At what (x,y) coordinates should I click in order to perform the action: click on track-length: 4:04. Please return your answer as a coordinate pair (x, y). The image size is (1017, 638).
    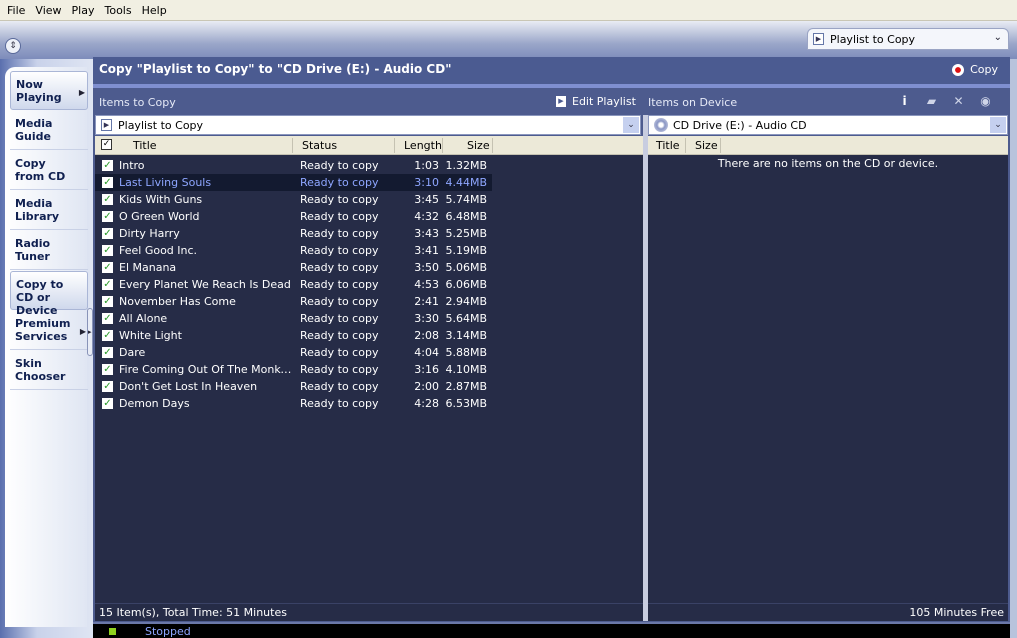
    Looking at the image, I should click on (426, 352).